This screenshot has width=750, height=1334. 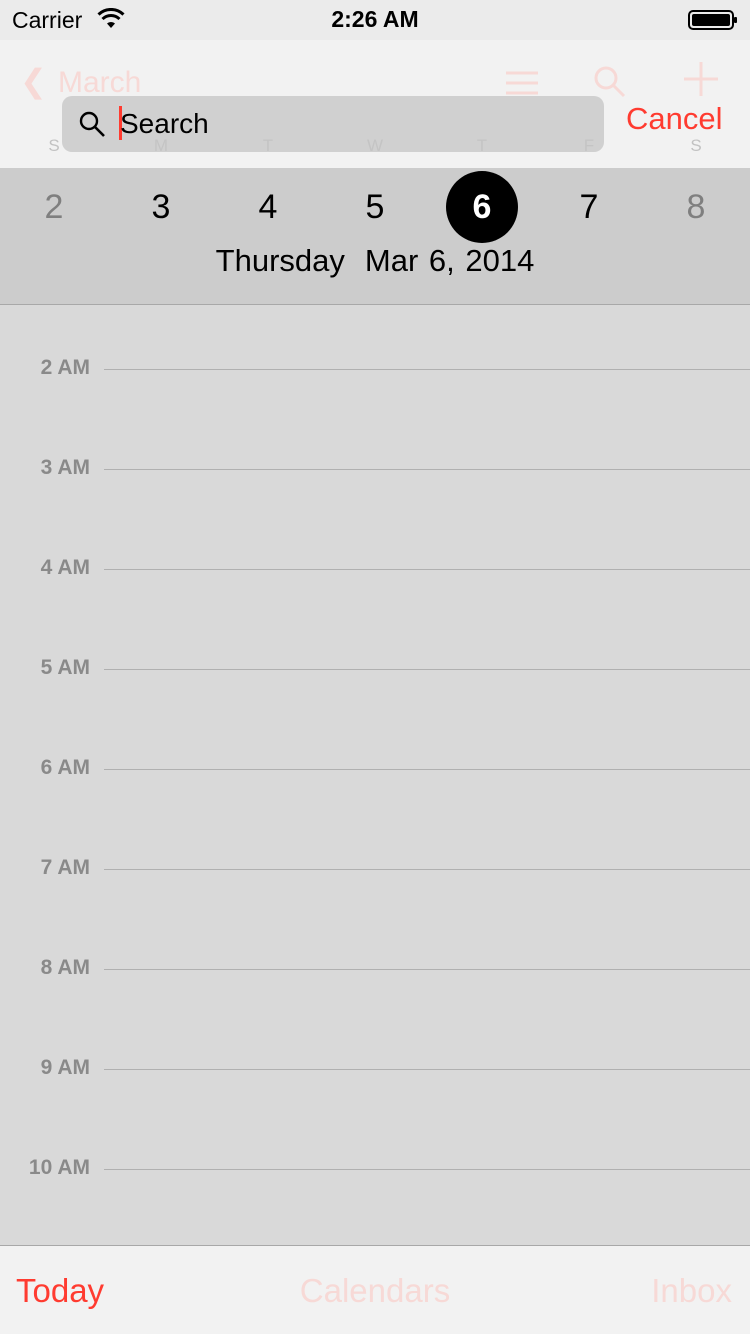 I want to click on hour-row: 9 AM, so click(x=375, y=1071).